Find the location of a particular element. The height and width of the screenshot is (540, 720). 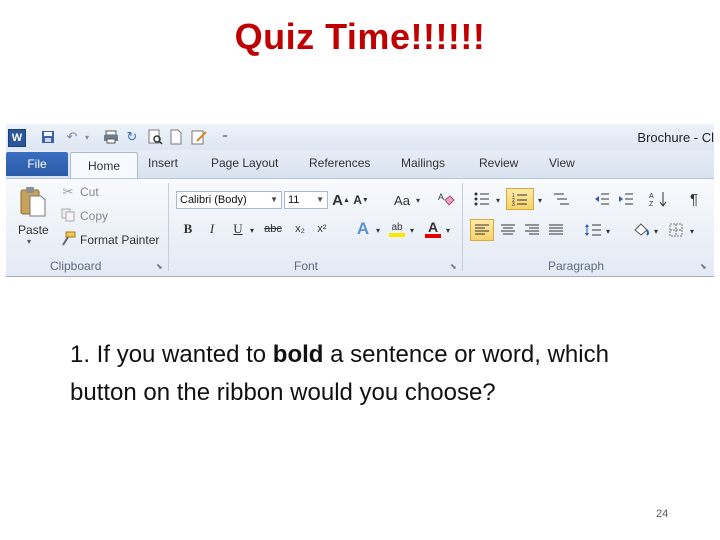

text-highlight-icon: ab is located at coordinates (397, 229).